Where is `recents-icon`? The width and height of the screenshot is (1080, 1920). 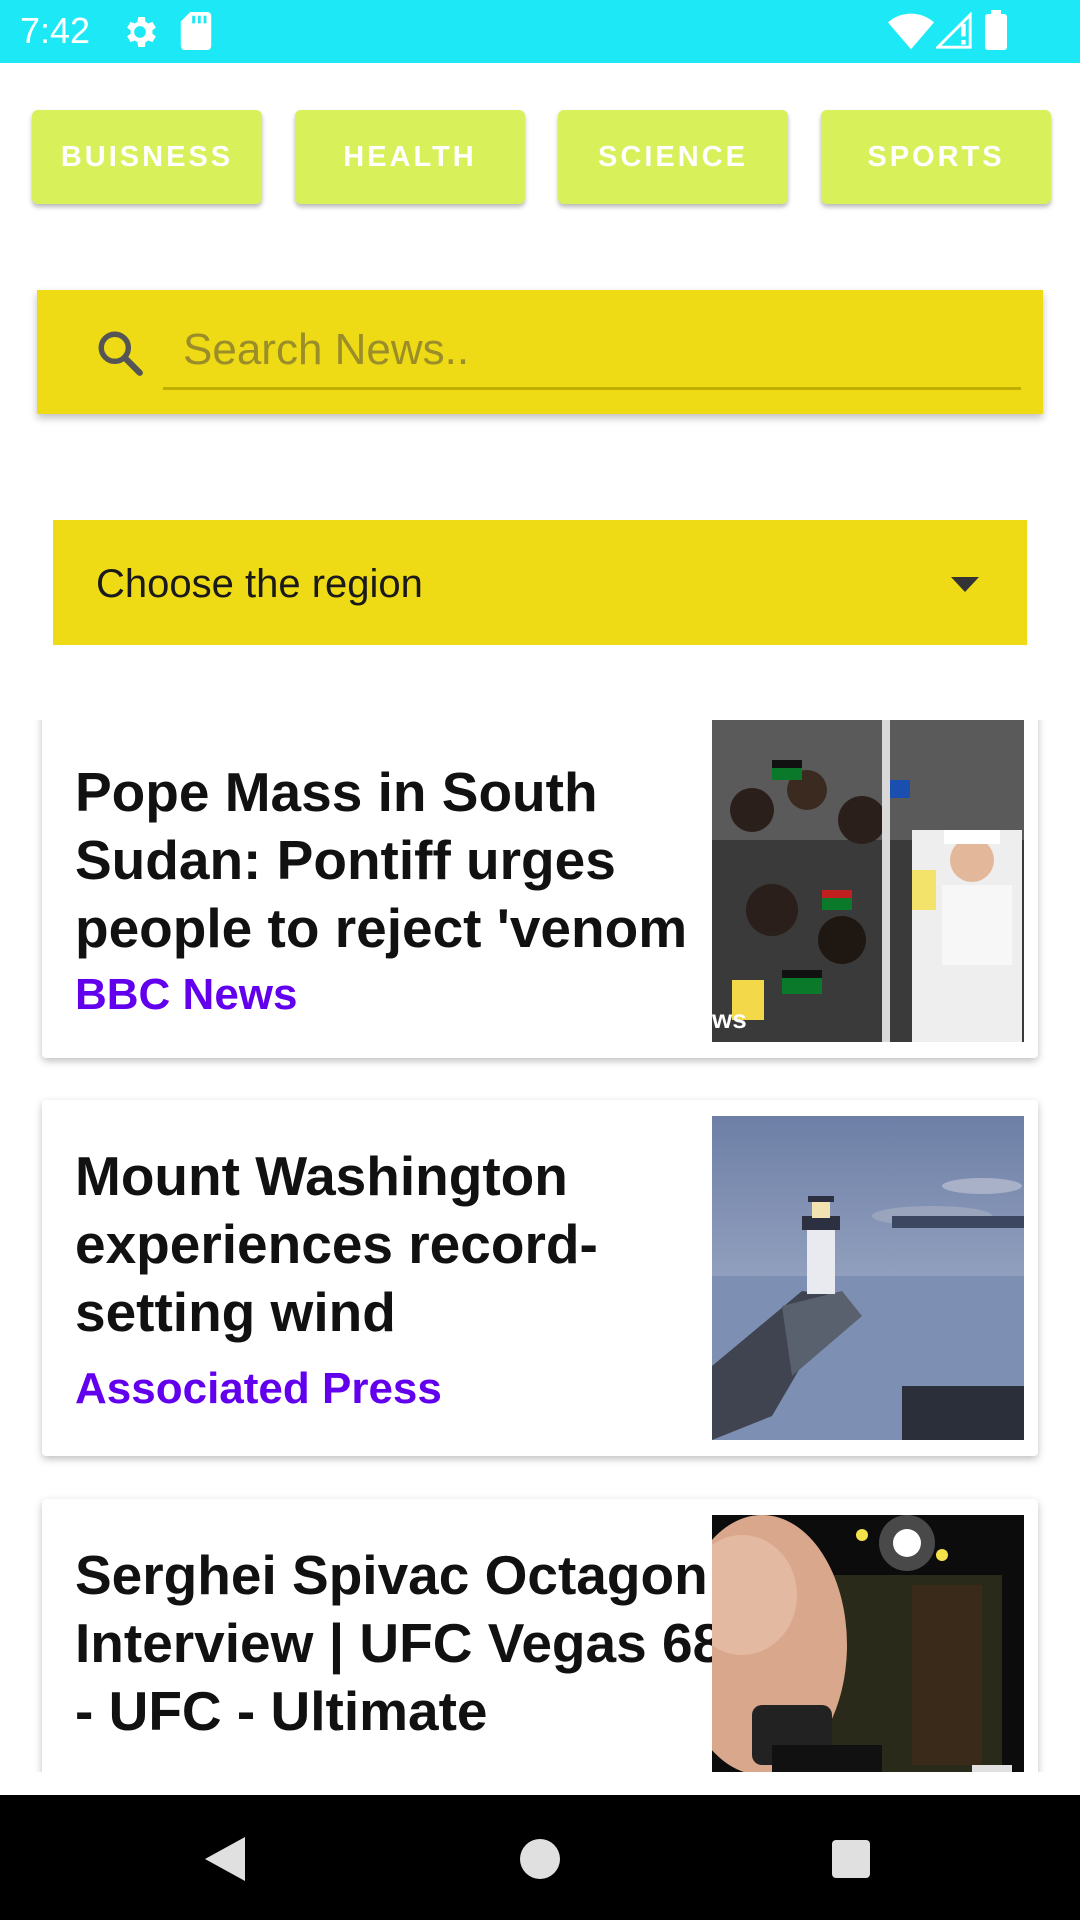
recents-icon is located at coordinates (851, 1859).